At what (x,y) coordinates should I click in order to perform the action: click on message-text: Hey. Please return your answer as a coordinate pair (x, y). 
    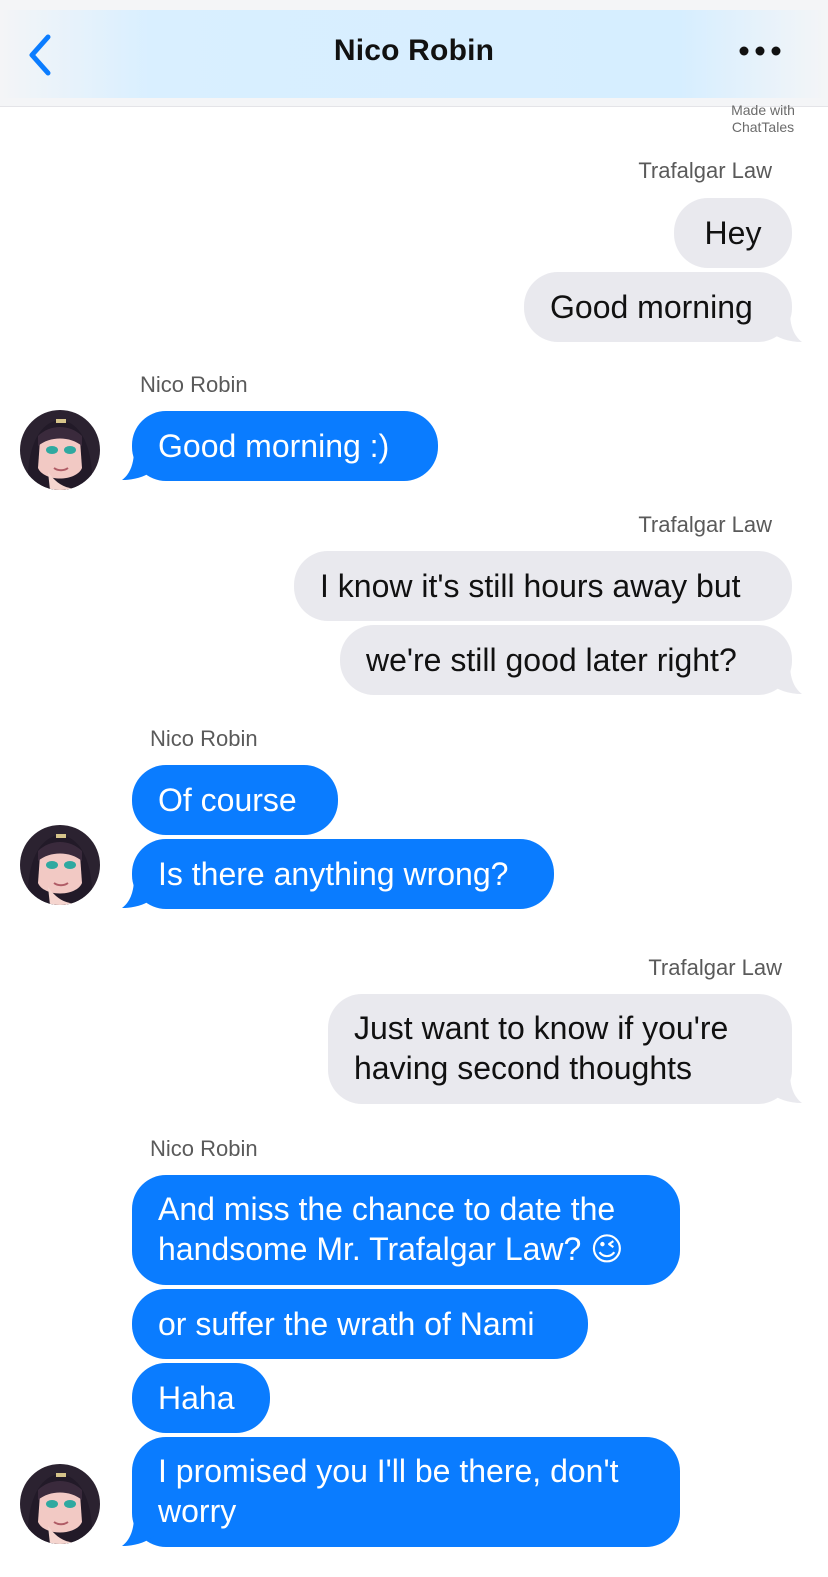
    Looking at the image, I should click on (733, 233).